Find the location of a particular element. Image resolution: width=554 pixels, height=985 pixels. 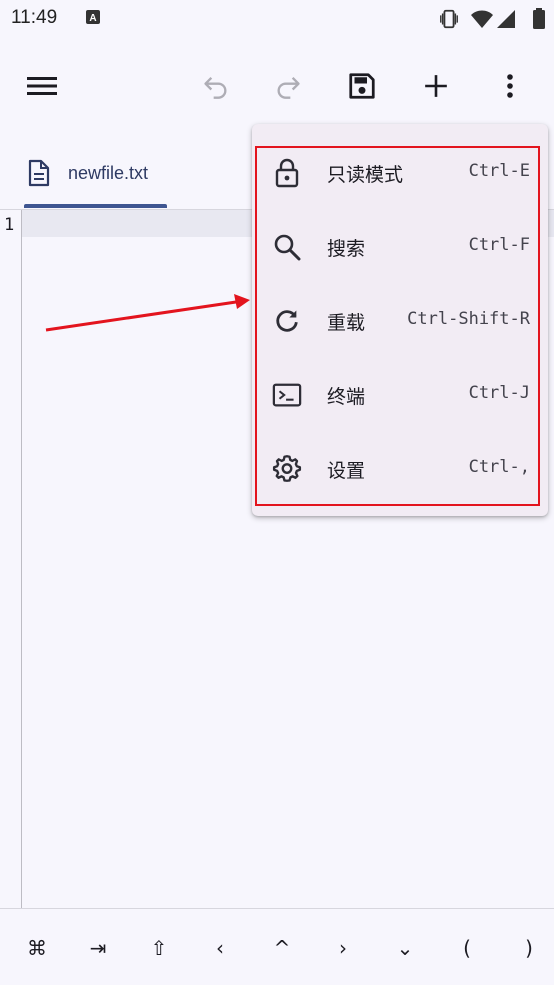

key-right: › is located at coordinates (343, 948).